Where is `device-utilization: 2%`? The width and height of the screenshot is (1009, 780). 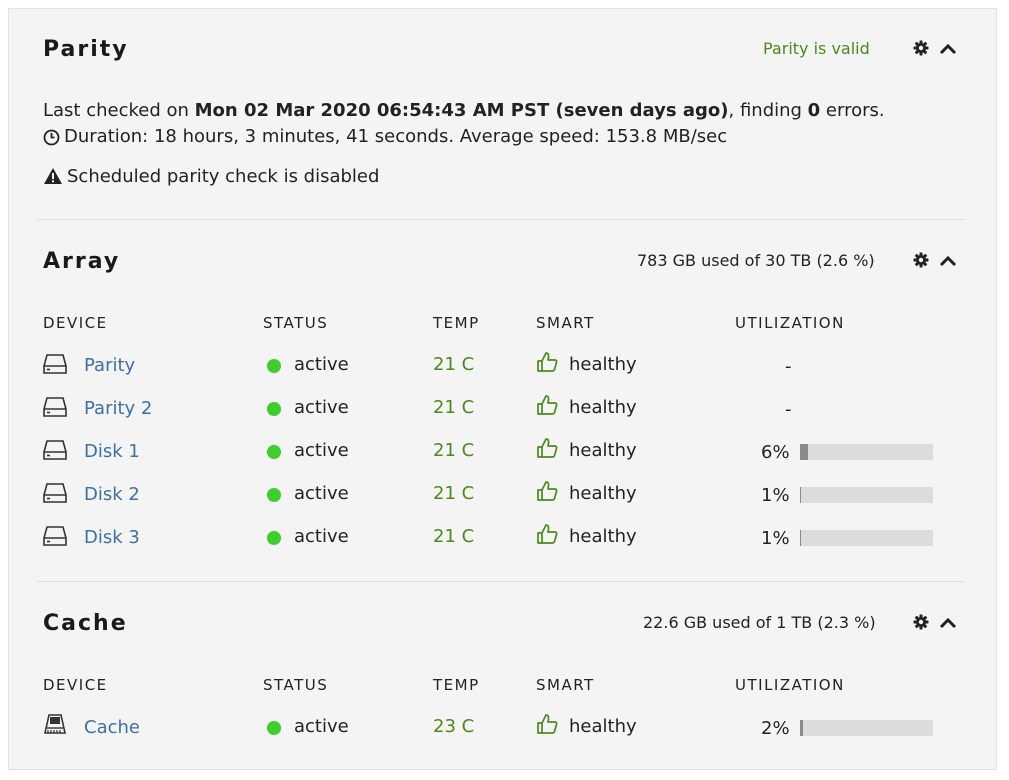
device-utilization: 2% is located at coordinates (775, 728).